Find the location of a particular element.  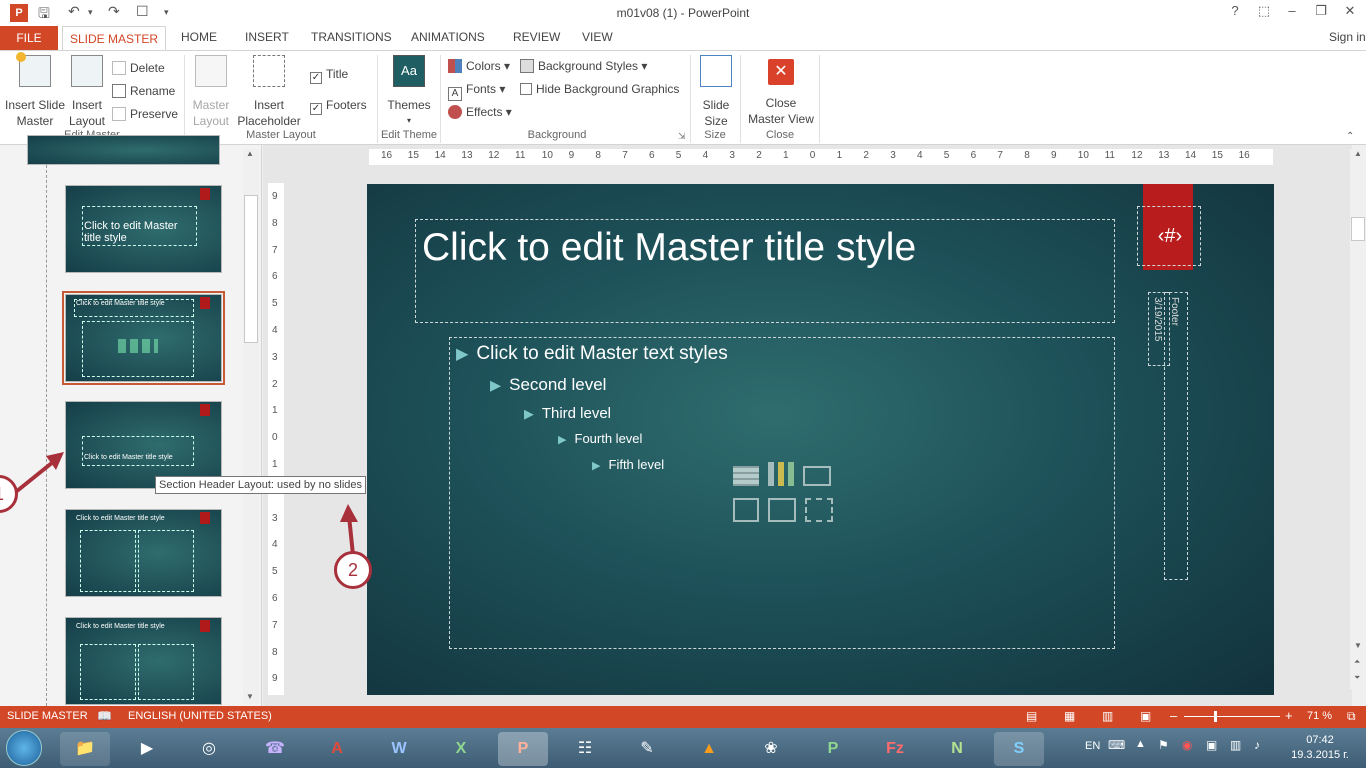

previous-slide-icon: ⏶ is located at coordinates (1357, 662).